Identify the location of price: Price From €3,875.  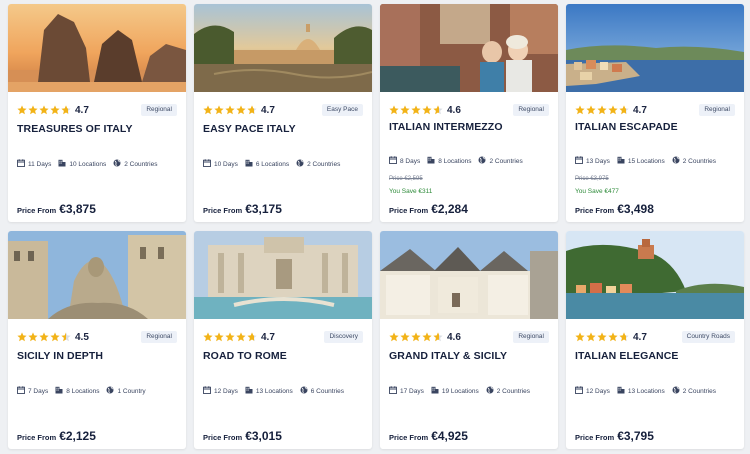
(56, 209).